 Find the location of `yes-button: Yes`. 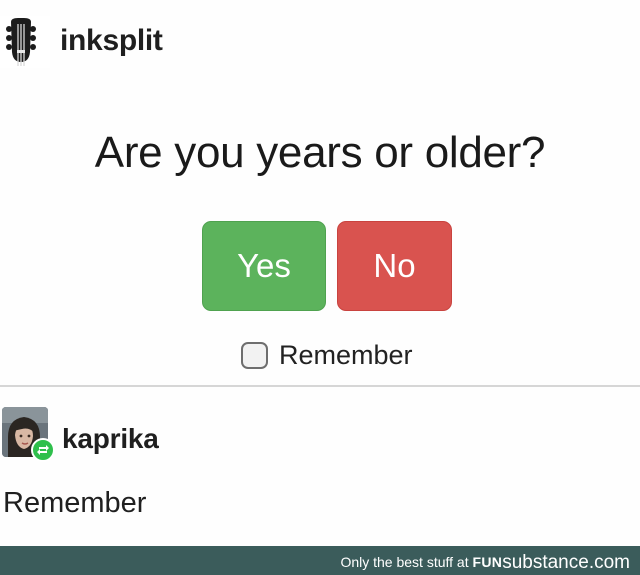

yes-button: Yes is located at coordinates (264, 266).